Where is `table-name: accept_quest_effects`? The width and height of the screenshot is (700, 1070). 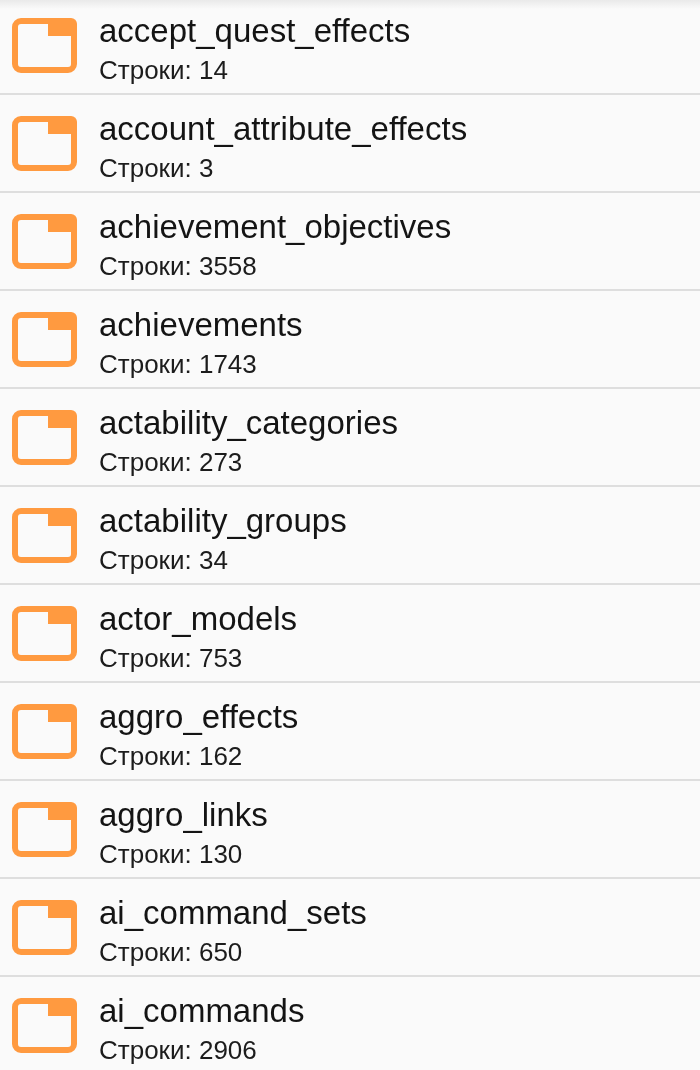 table-name: accept_quest_effects is located at coordinates (255, 31).